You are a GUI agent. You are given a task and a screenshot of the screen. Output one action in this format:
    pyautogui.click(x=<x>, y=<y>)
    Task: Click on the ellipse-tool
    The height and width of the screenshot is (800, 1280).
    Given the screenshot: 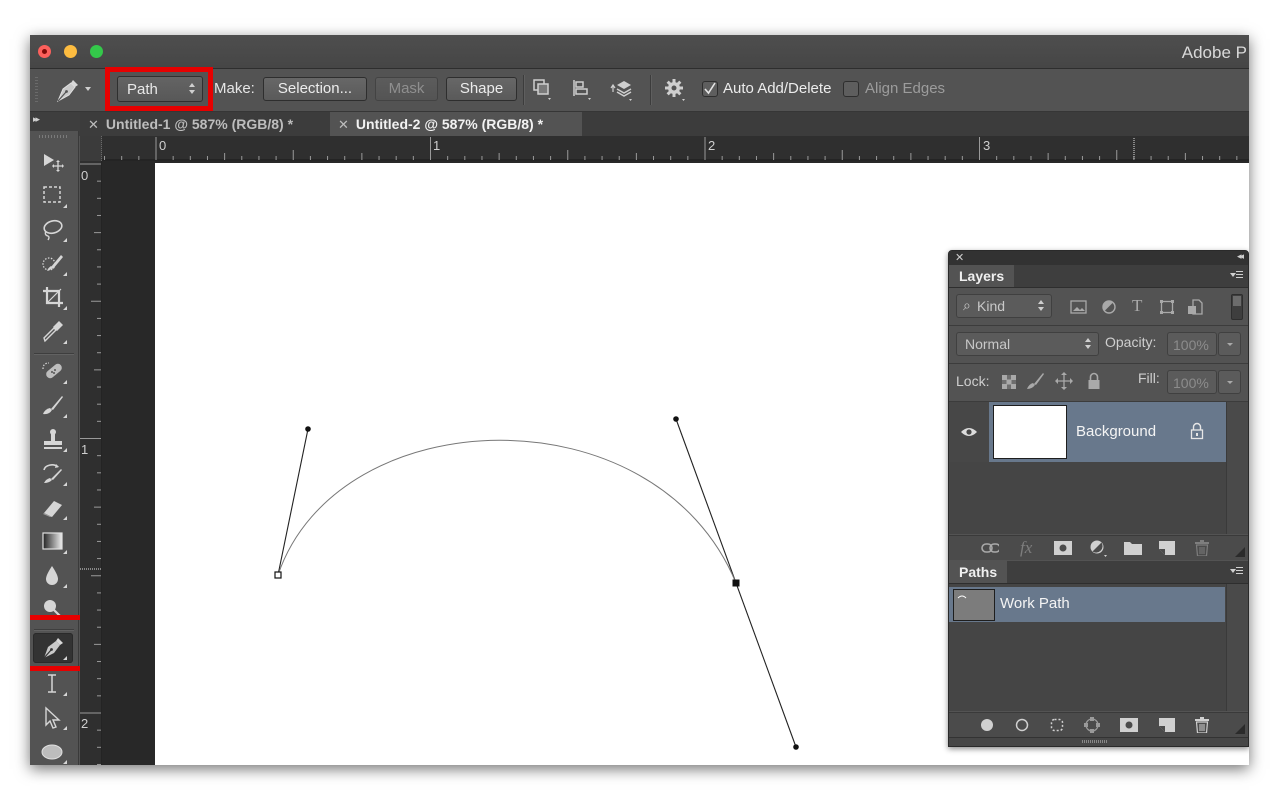 What is the action you would take?
    pyautogui.click(x=53, y=751)
    